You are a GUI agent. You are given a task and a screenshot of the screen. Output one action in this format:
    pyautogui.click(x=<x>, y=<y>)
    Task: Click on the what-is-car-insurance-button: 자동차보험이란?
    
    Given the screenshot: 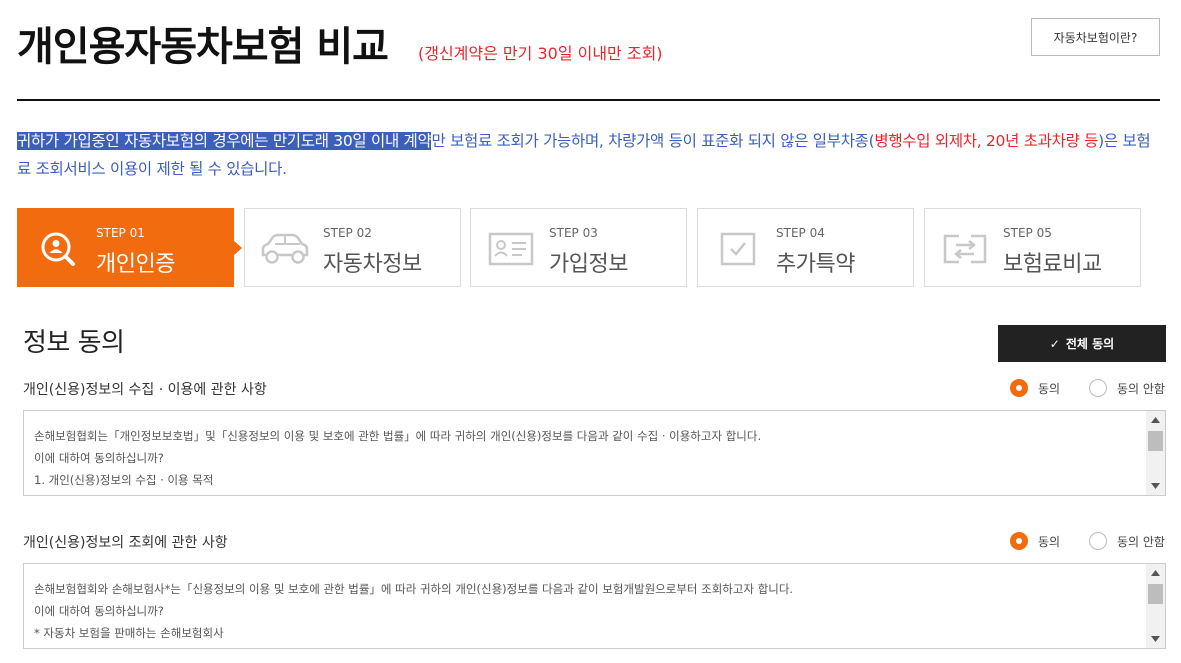 What is the action you would take?
    pyautogui.click(x=1095, y=37)
    